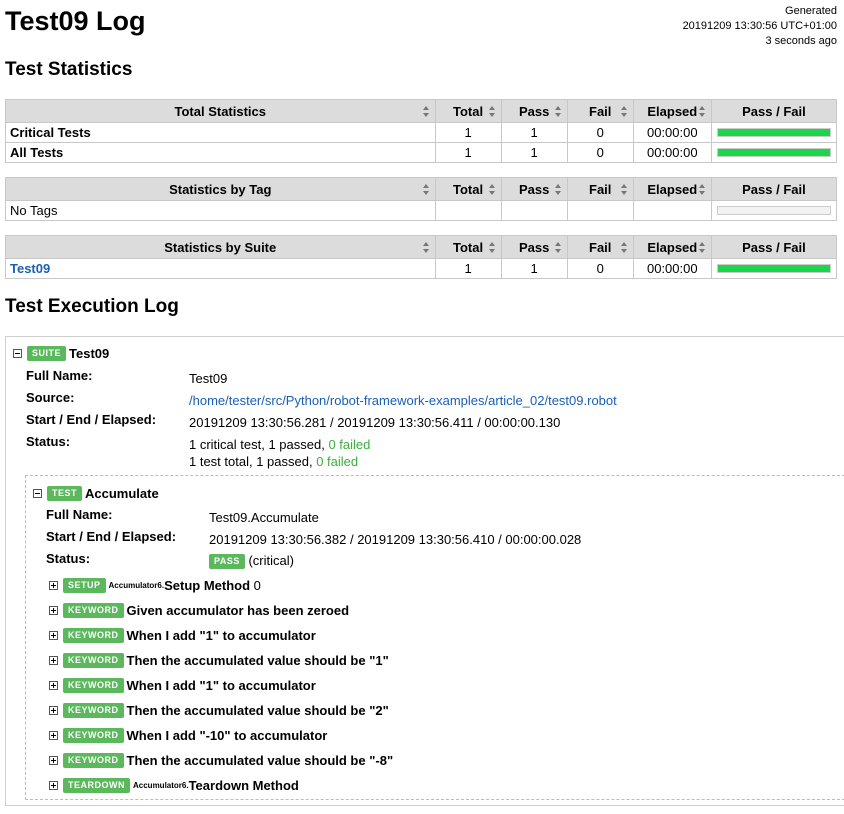  I want to click on keyword-row: KEYWORD When I add "-10" to accumulator, so click(188, 735).